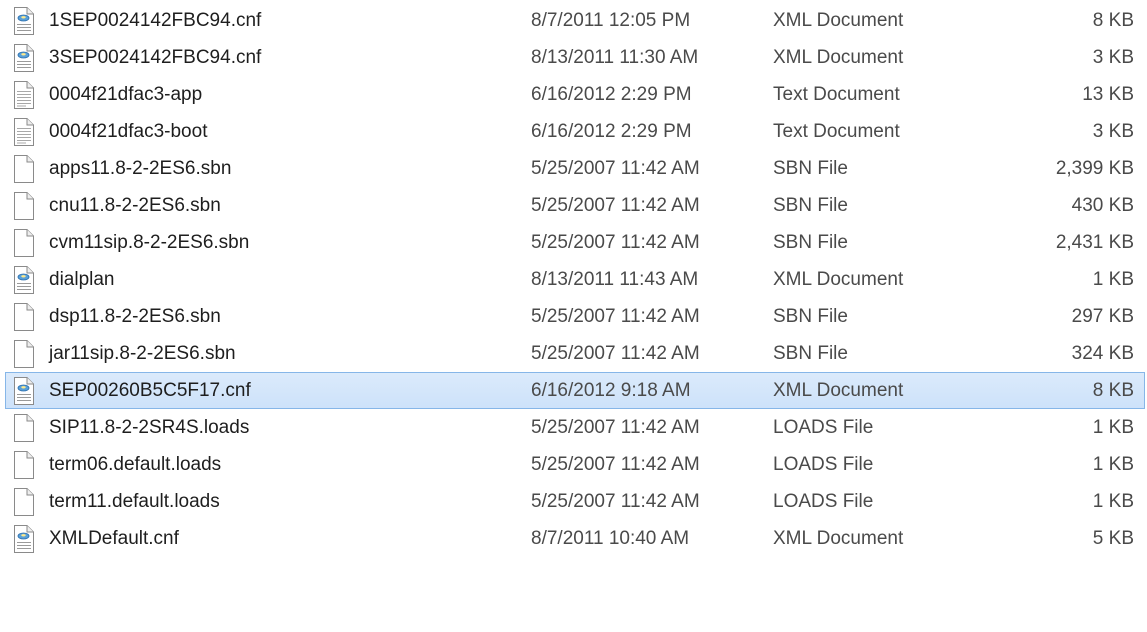 The image size is (1147, 632). What do you see at coordinates (135, 316) in the screenshot?
I see `file-name: dsp11.8-2-2ES6.sbn` at bounding box center [135, 316].